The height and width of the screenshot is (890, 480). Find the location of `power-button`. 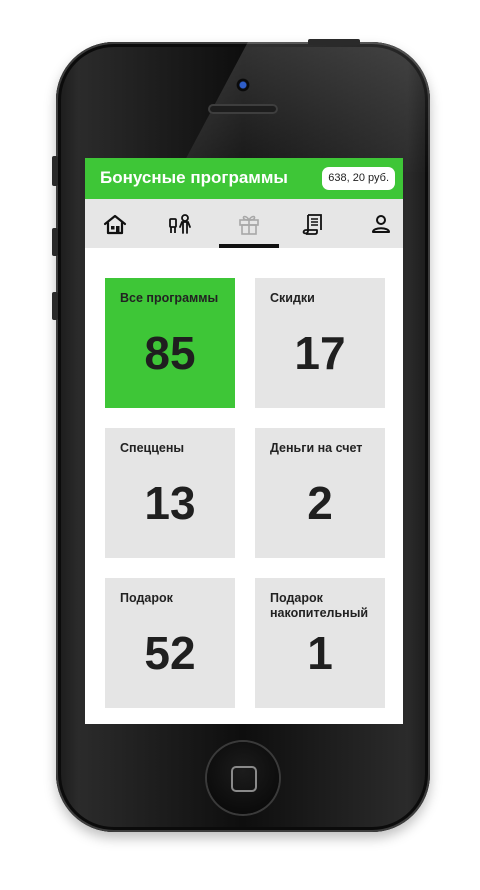

power-button is located at coordinates (334, 42).